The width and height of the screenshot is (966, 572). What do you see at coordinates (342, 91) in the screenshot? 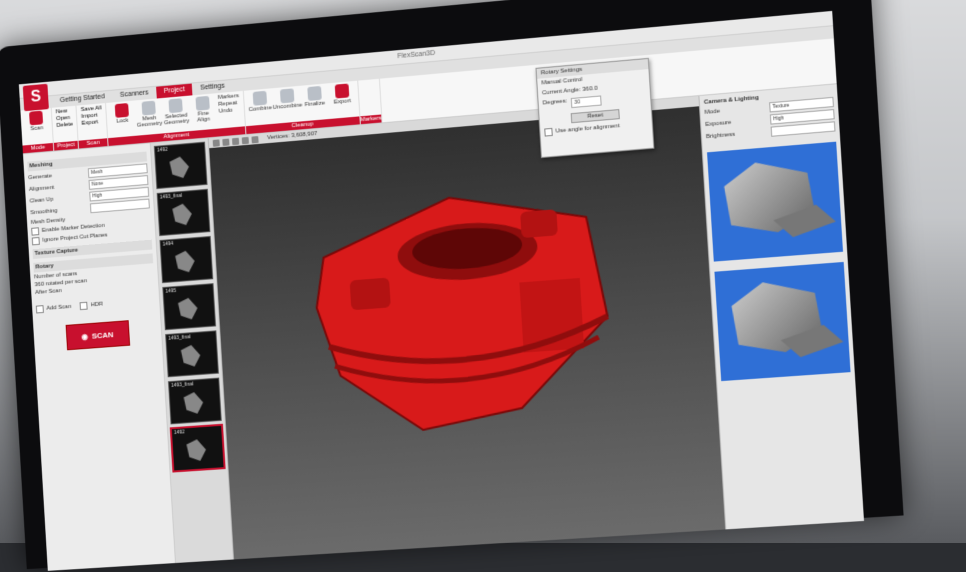
I see `export-icon` at bounding box center [342, 91].